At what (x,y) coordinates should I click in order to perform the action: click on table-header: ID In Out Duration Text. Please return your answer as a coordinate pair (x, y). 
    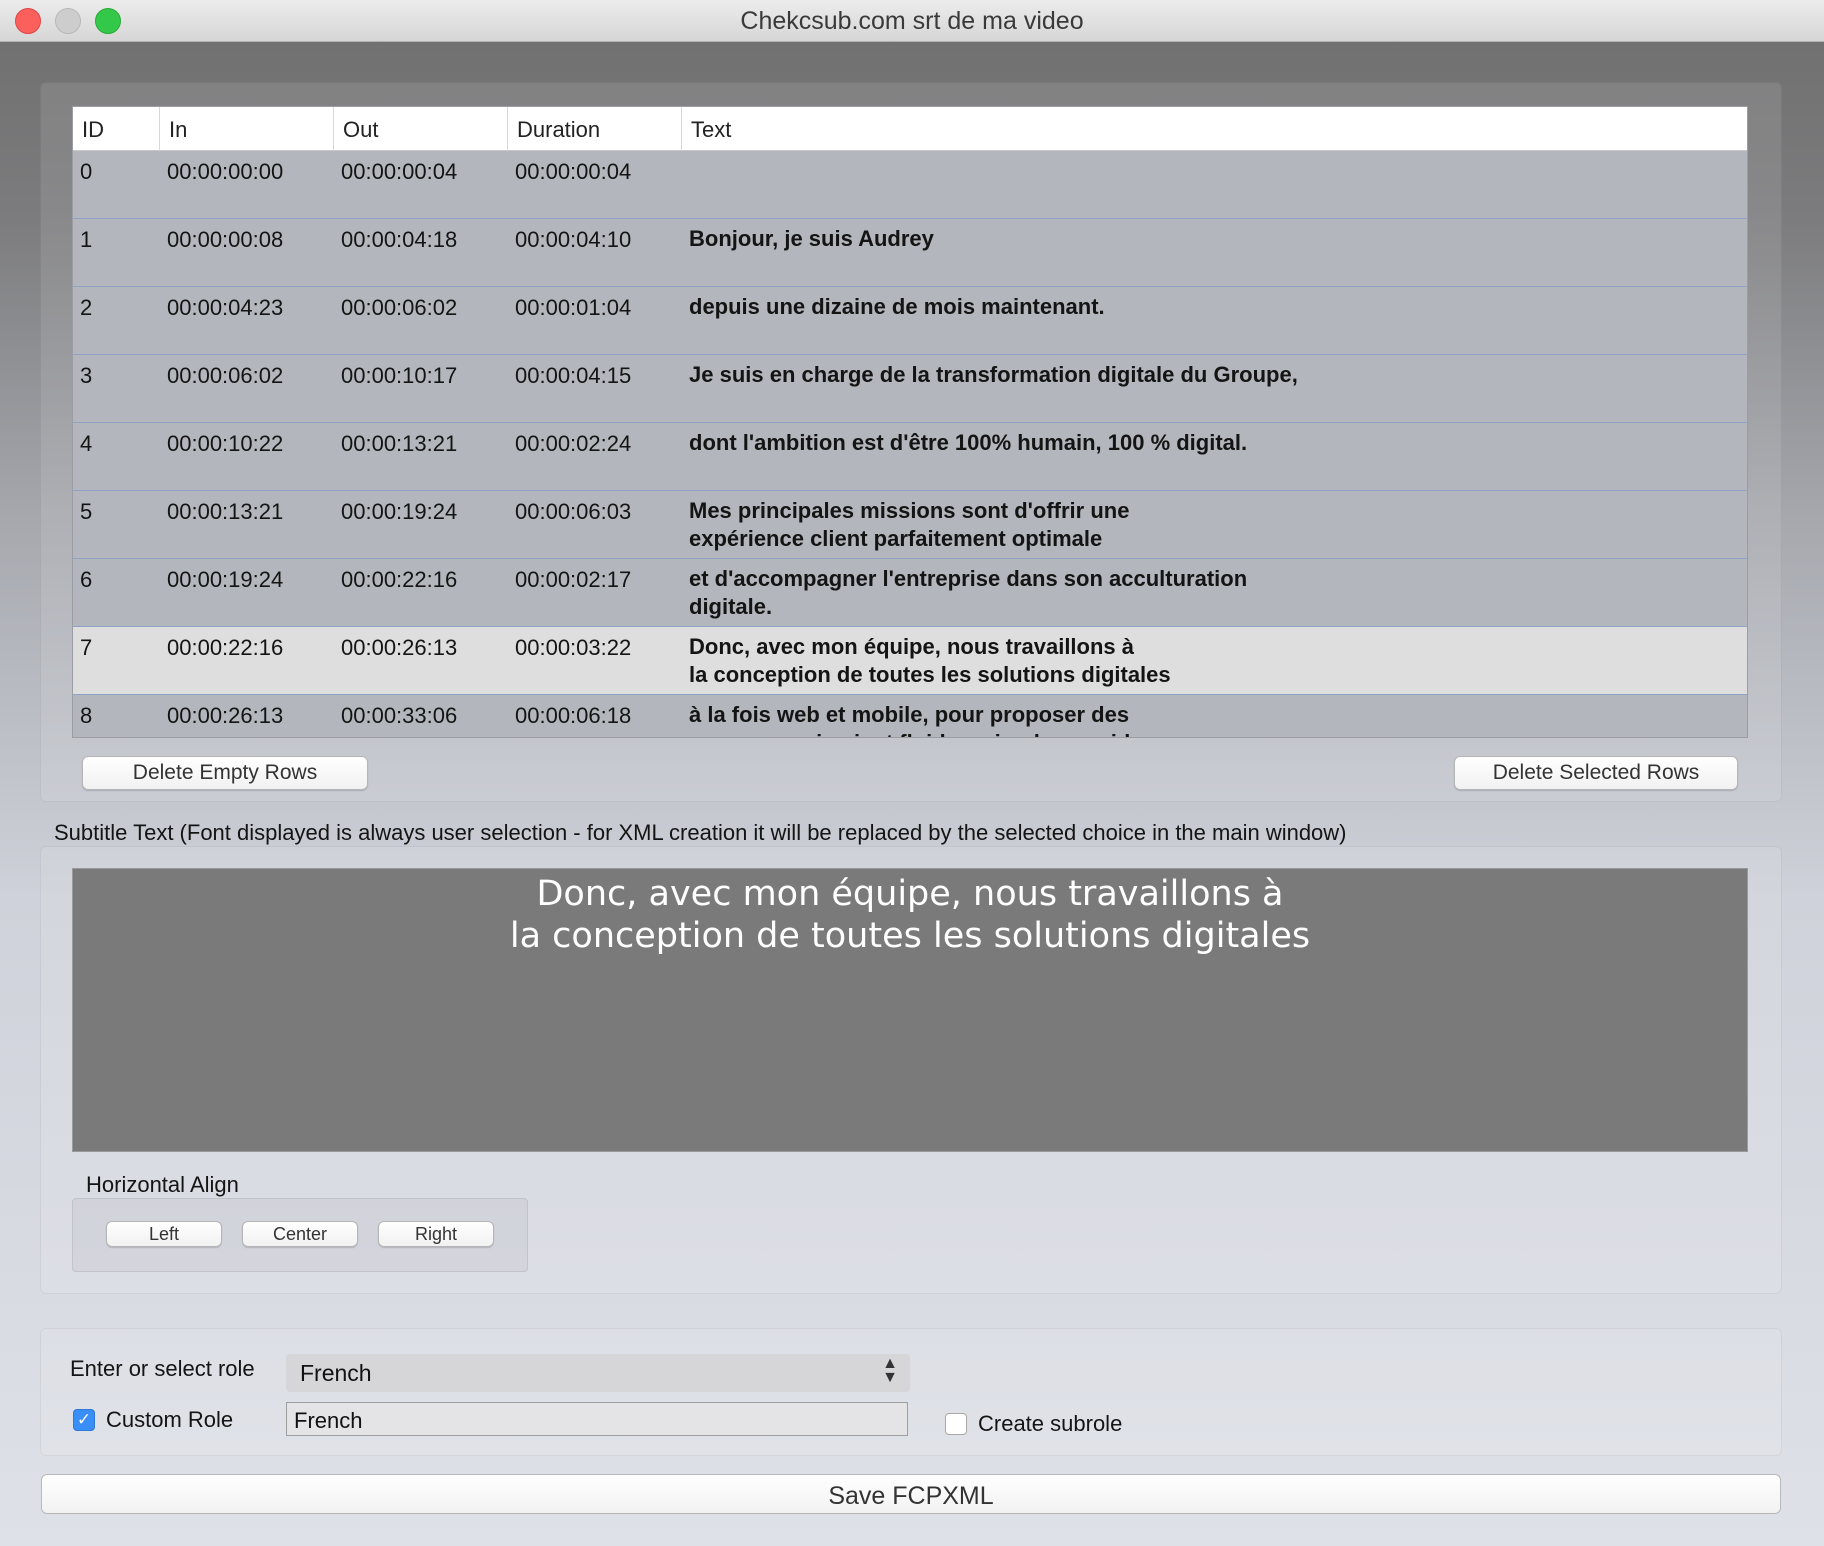
    Looking at the image, I should click on (910, 129).